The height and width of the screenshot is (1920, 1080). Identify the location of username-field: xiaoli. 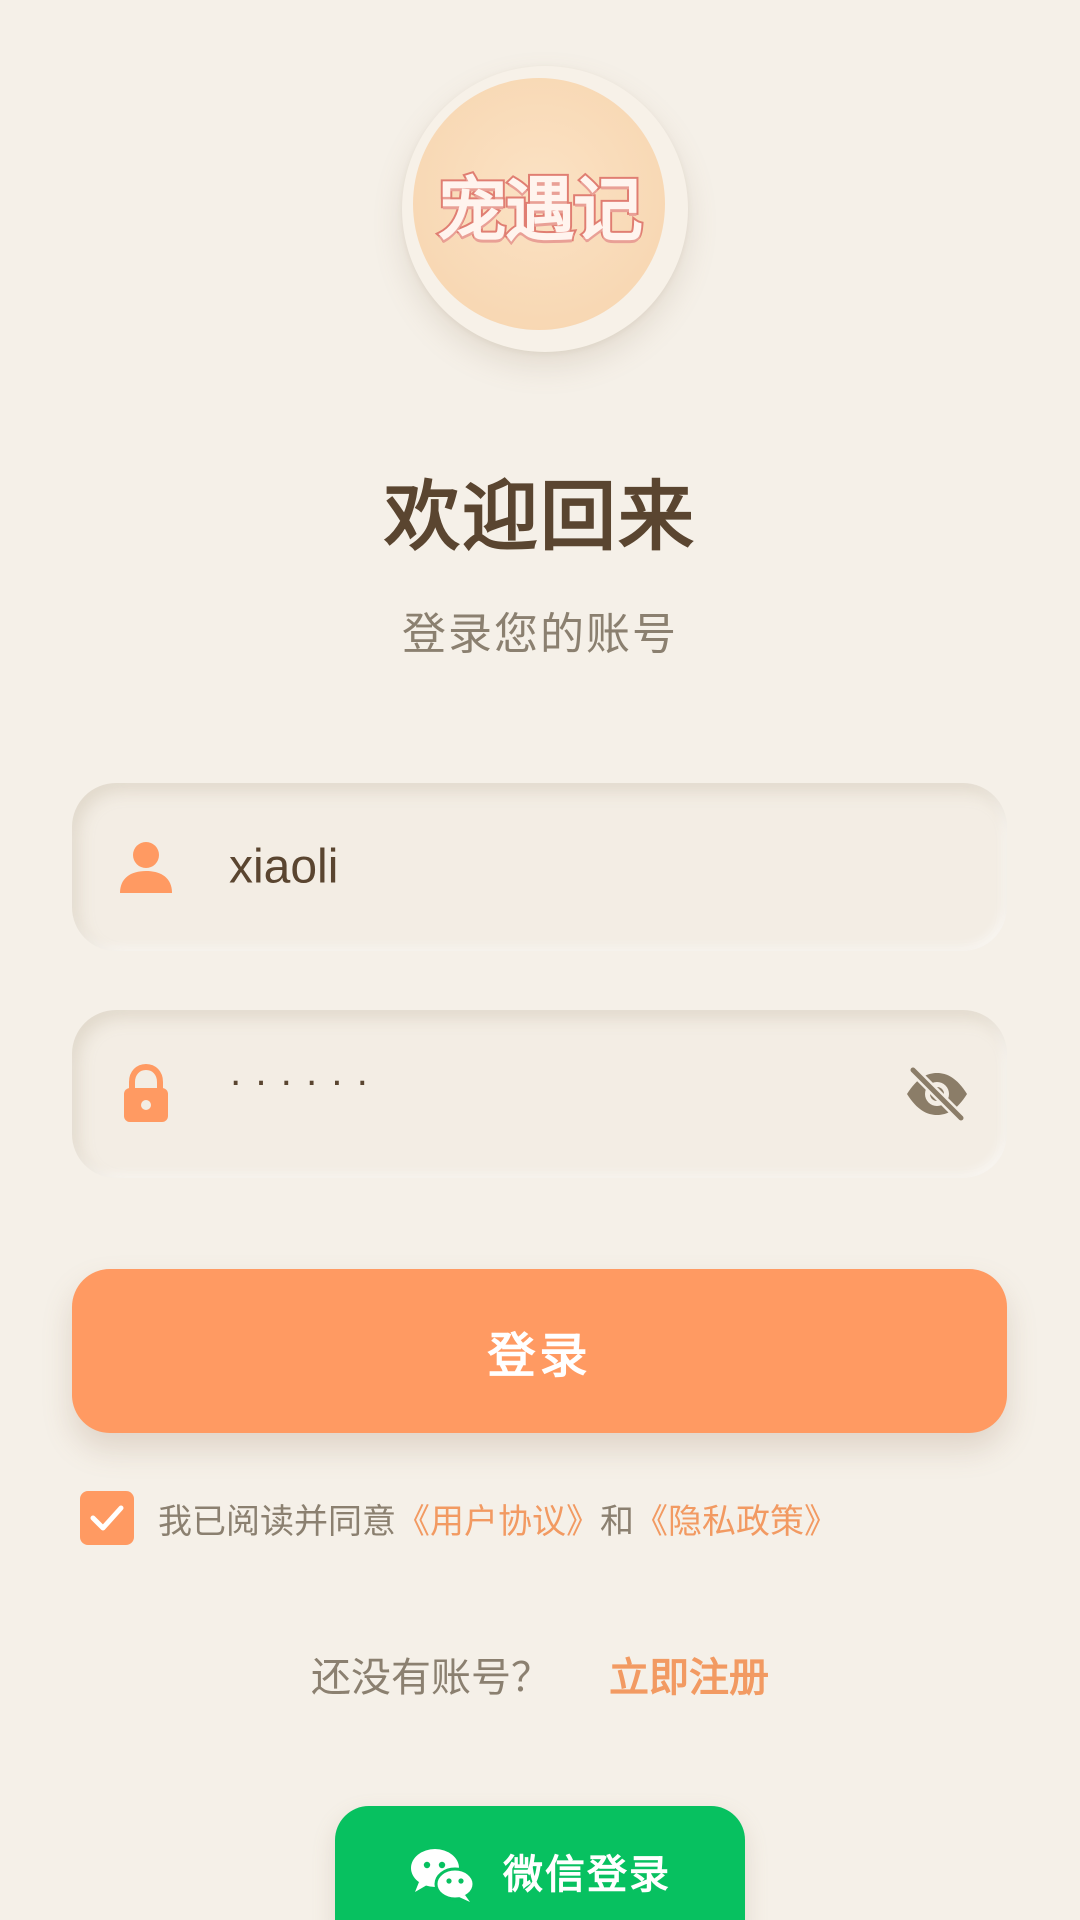
(539, 867).